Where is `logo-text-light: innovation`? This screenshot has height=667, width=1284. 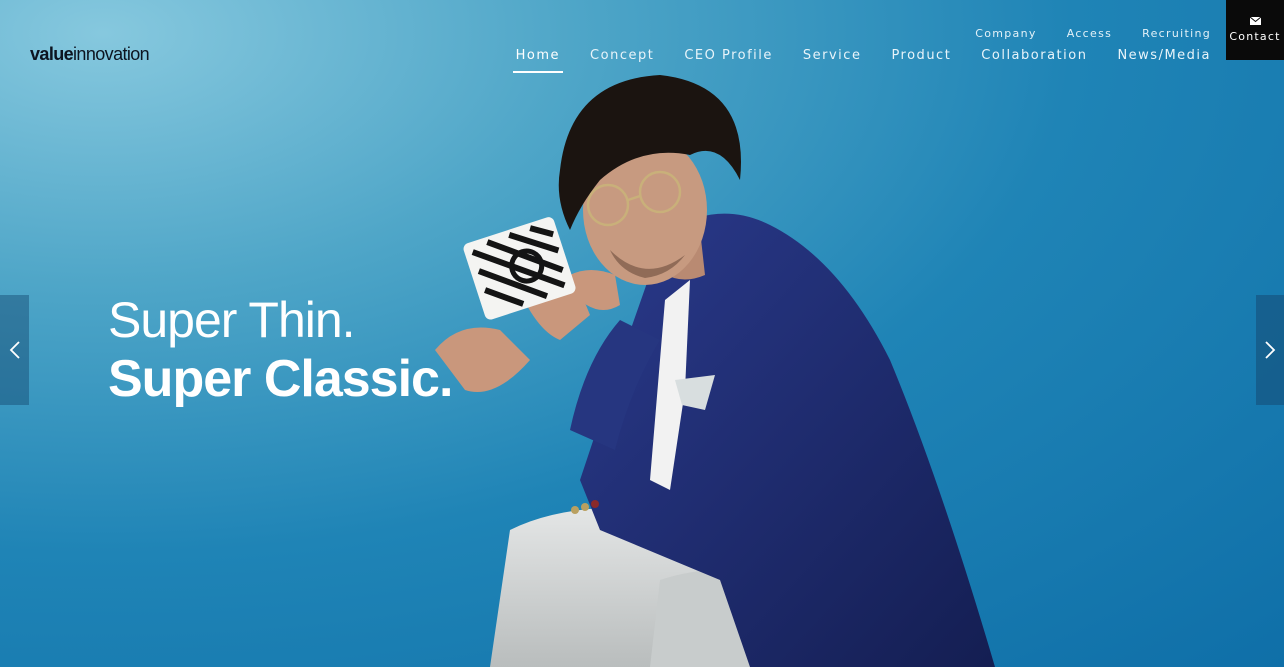
logo-text-light: innovation is located at coordinates (111, 54).